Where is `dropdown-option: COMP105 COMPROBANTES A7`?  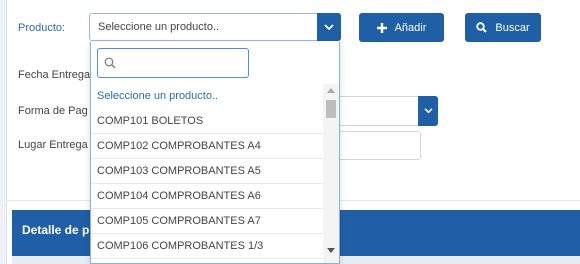
dropdown-option: COMP105 COMPROBANTES A7 is located at coordinates (207, 221).